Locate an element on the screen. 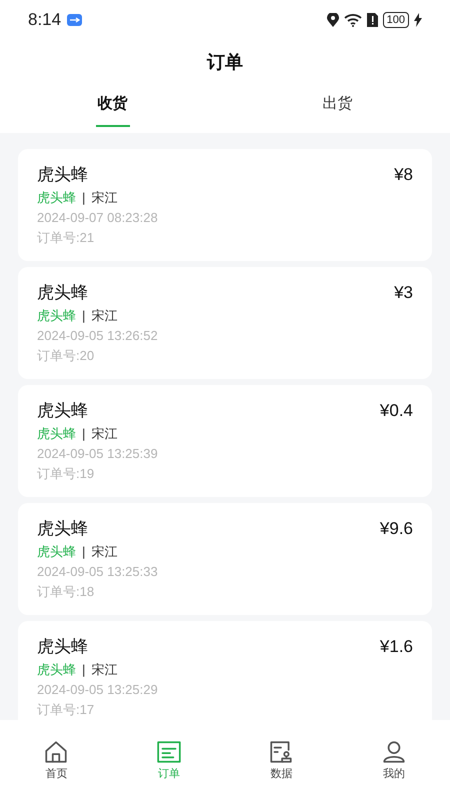 The image size is (450, 800). order-number: 订单号:19 is located at coordinates (66, 474).